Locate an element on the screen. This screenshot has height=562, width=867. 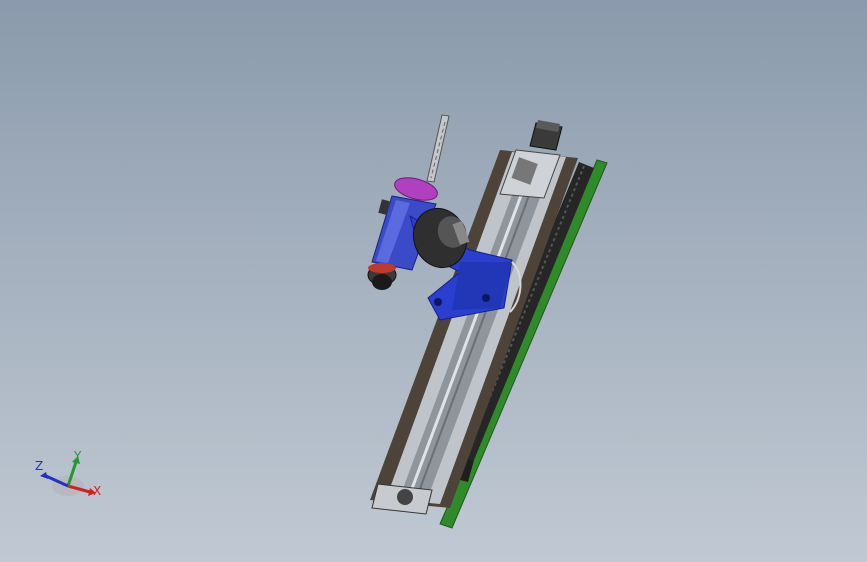
drill-bit is located at coordinates (438, 148).